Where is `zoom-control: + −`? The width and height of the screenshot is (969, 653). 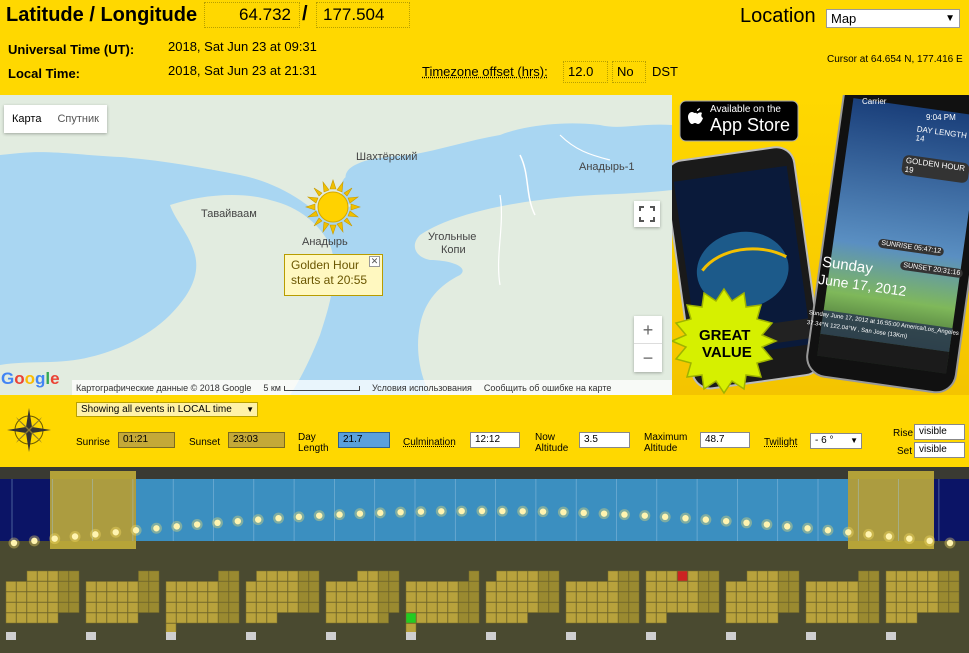
zoom-control: + − is located at coordinates (648, 344).